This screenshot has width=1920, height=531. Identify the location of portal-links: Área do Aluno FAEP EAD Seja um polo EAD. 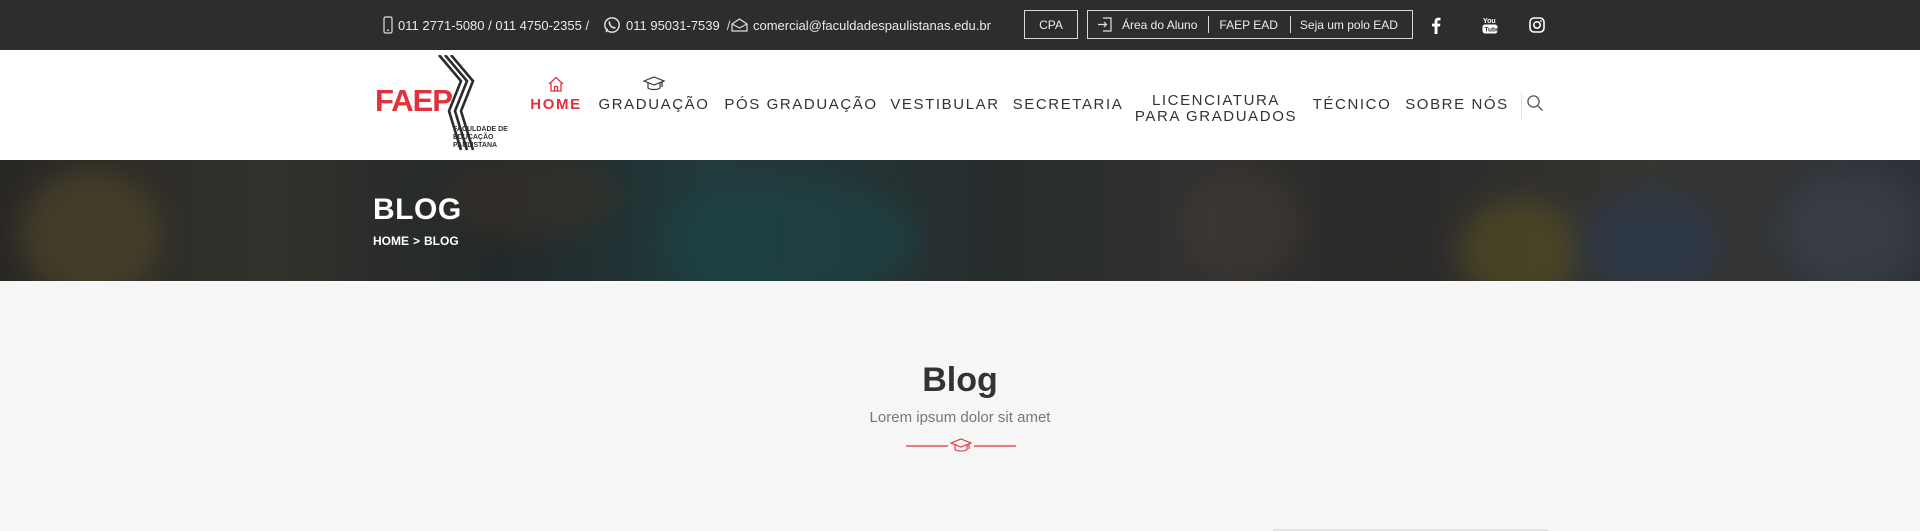
(1250, 24).